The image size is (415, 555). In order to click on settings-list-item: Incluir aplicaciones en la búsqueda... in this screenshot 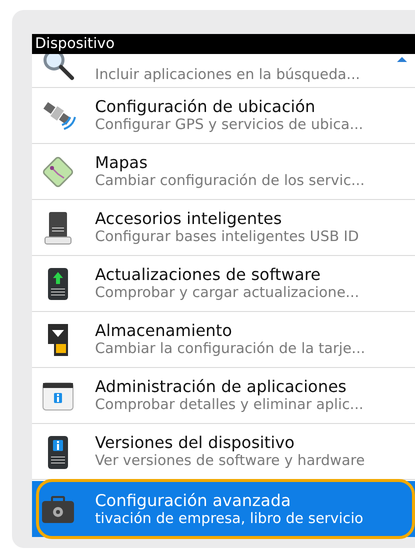, I will do `click(223, 71)`.